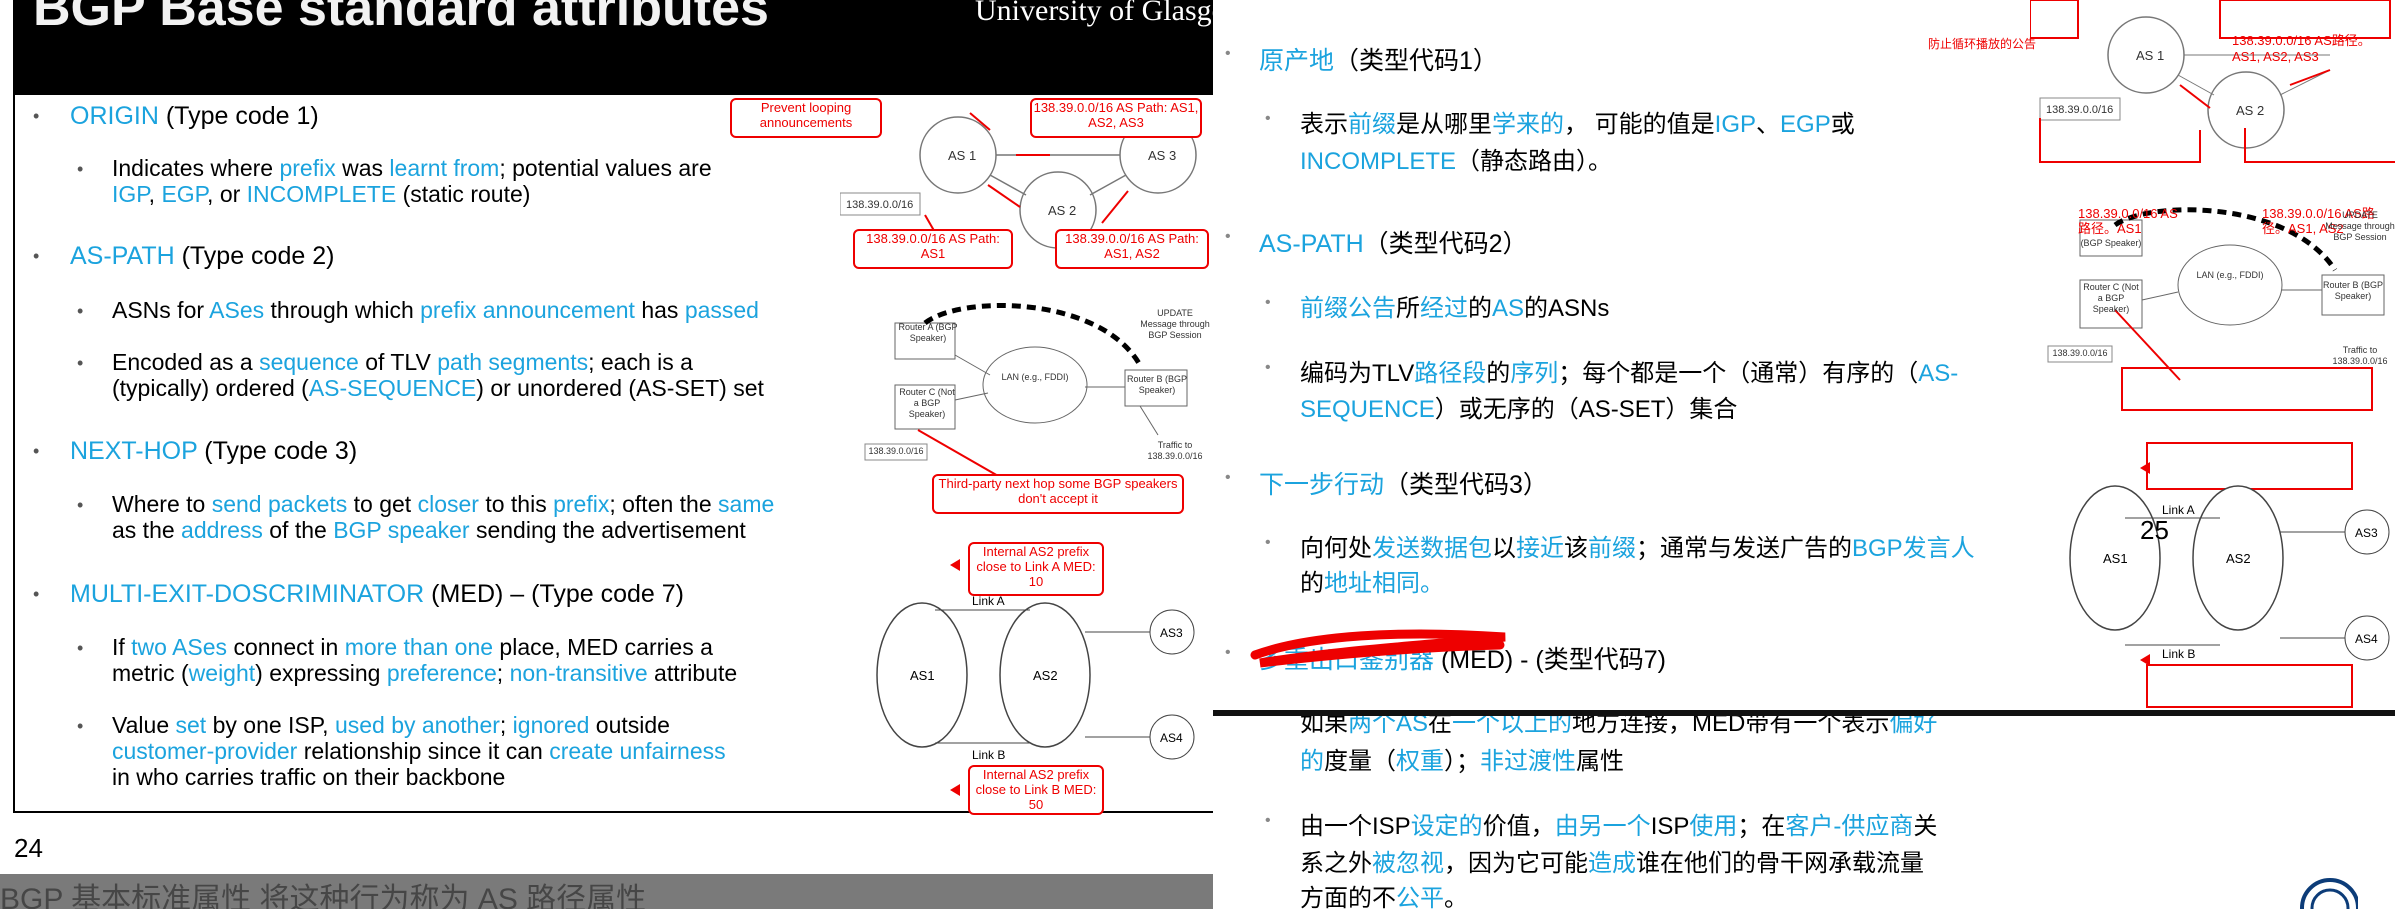 This screenshot has height=918, width=2395. What do you see at coordinates (1612, 548) in the screenshot?
I see `keyword-highlight: 前缀` at bounding box center [1612, 548].